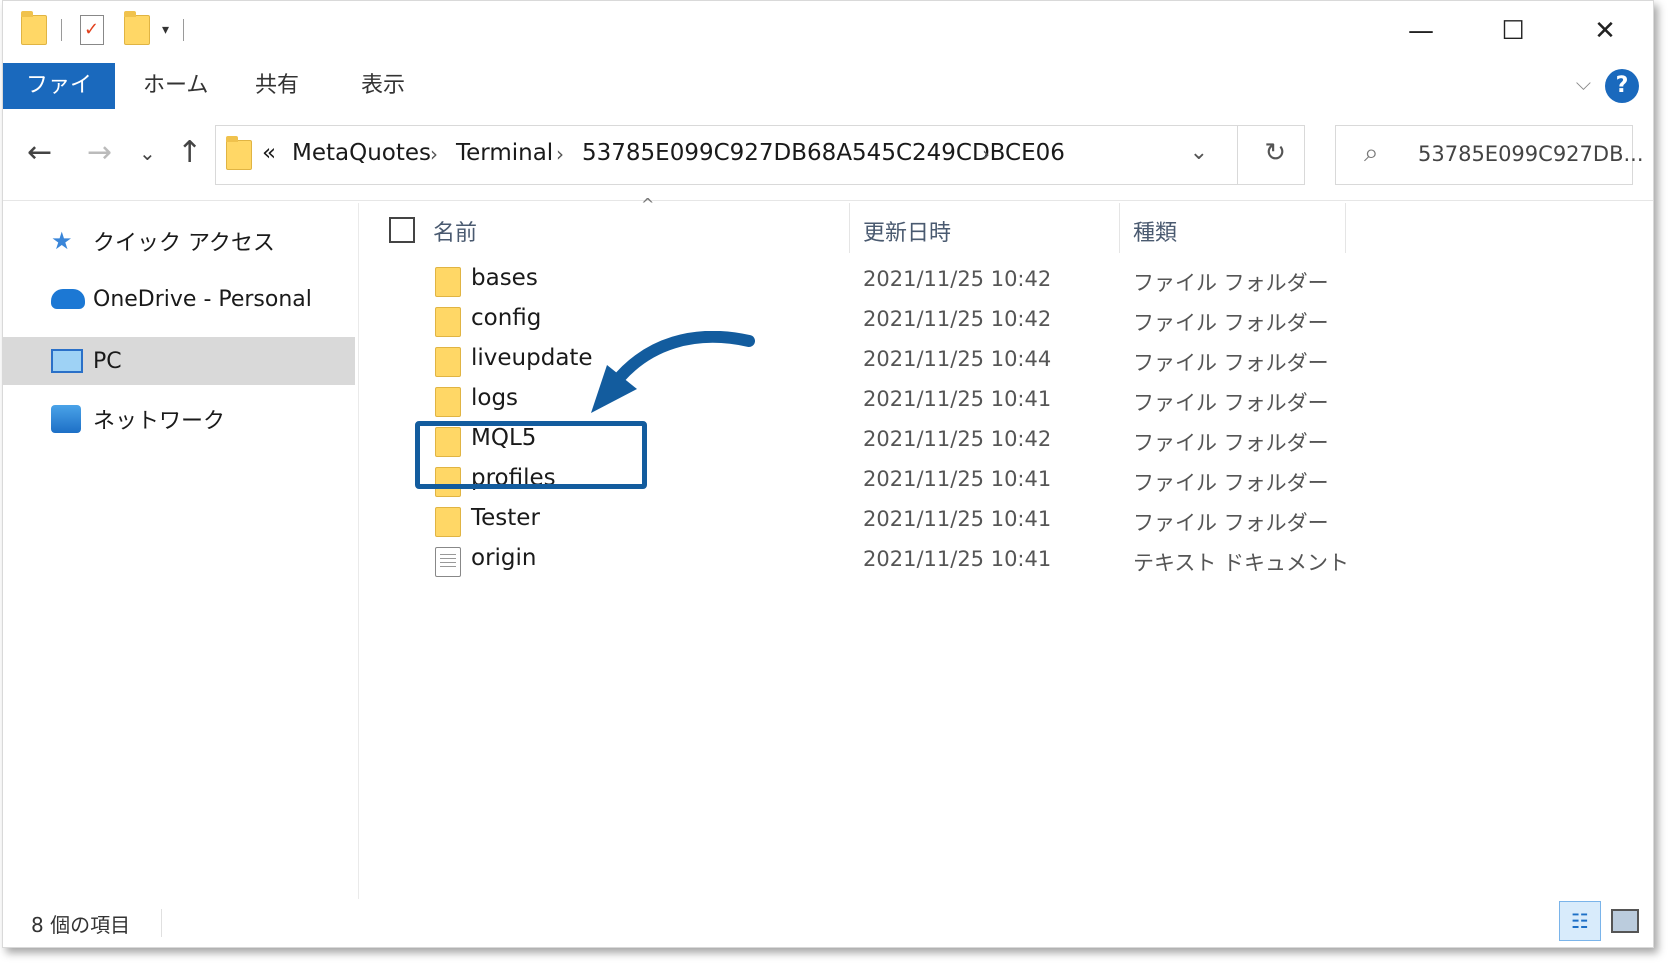 The width and height of the screenshot is (1672, 966). What do you see at coordinates (159, 421) in the screenshot?
I see `nav-item-label: ネットワーク` at bounding box center [159, 421].